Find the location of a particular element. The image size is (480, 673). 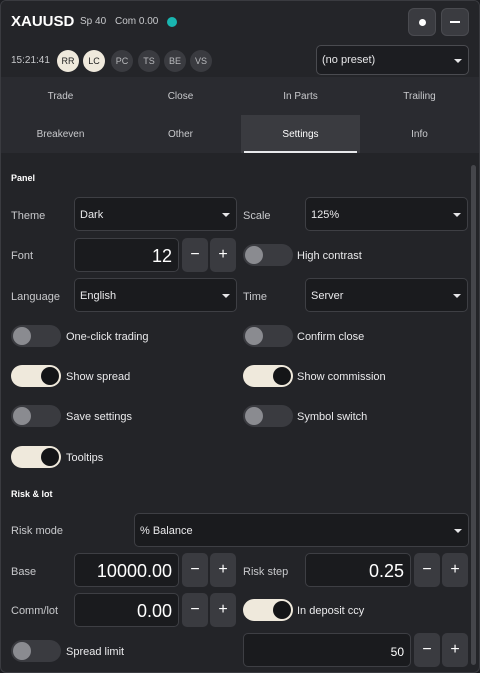

symbol-switch-label: Symbol switch is located at coordinates (332, 417).